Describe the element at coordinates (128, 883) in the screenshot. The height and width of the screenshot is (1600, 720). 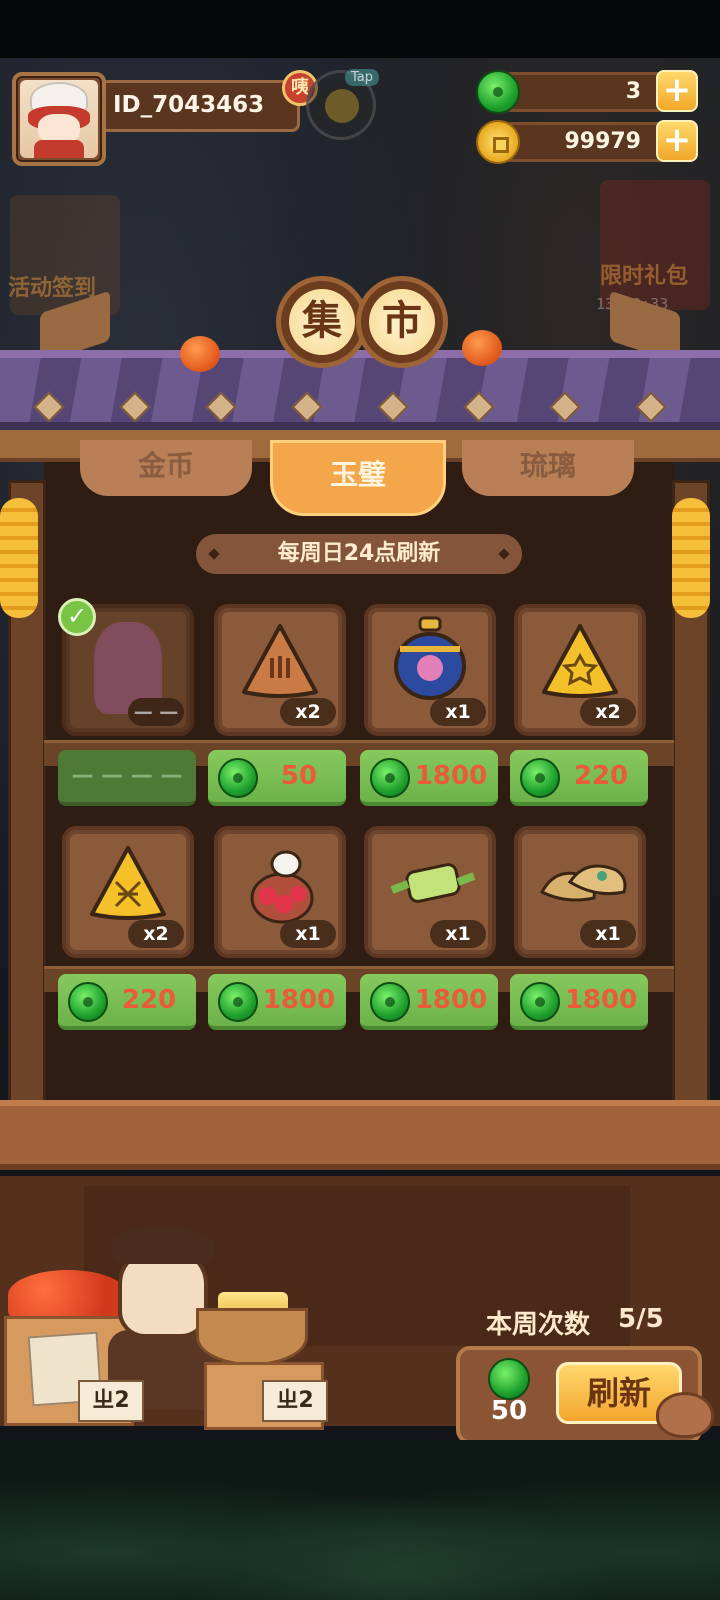
I see `knot-rice-dumpling-icon` at that location.